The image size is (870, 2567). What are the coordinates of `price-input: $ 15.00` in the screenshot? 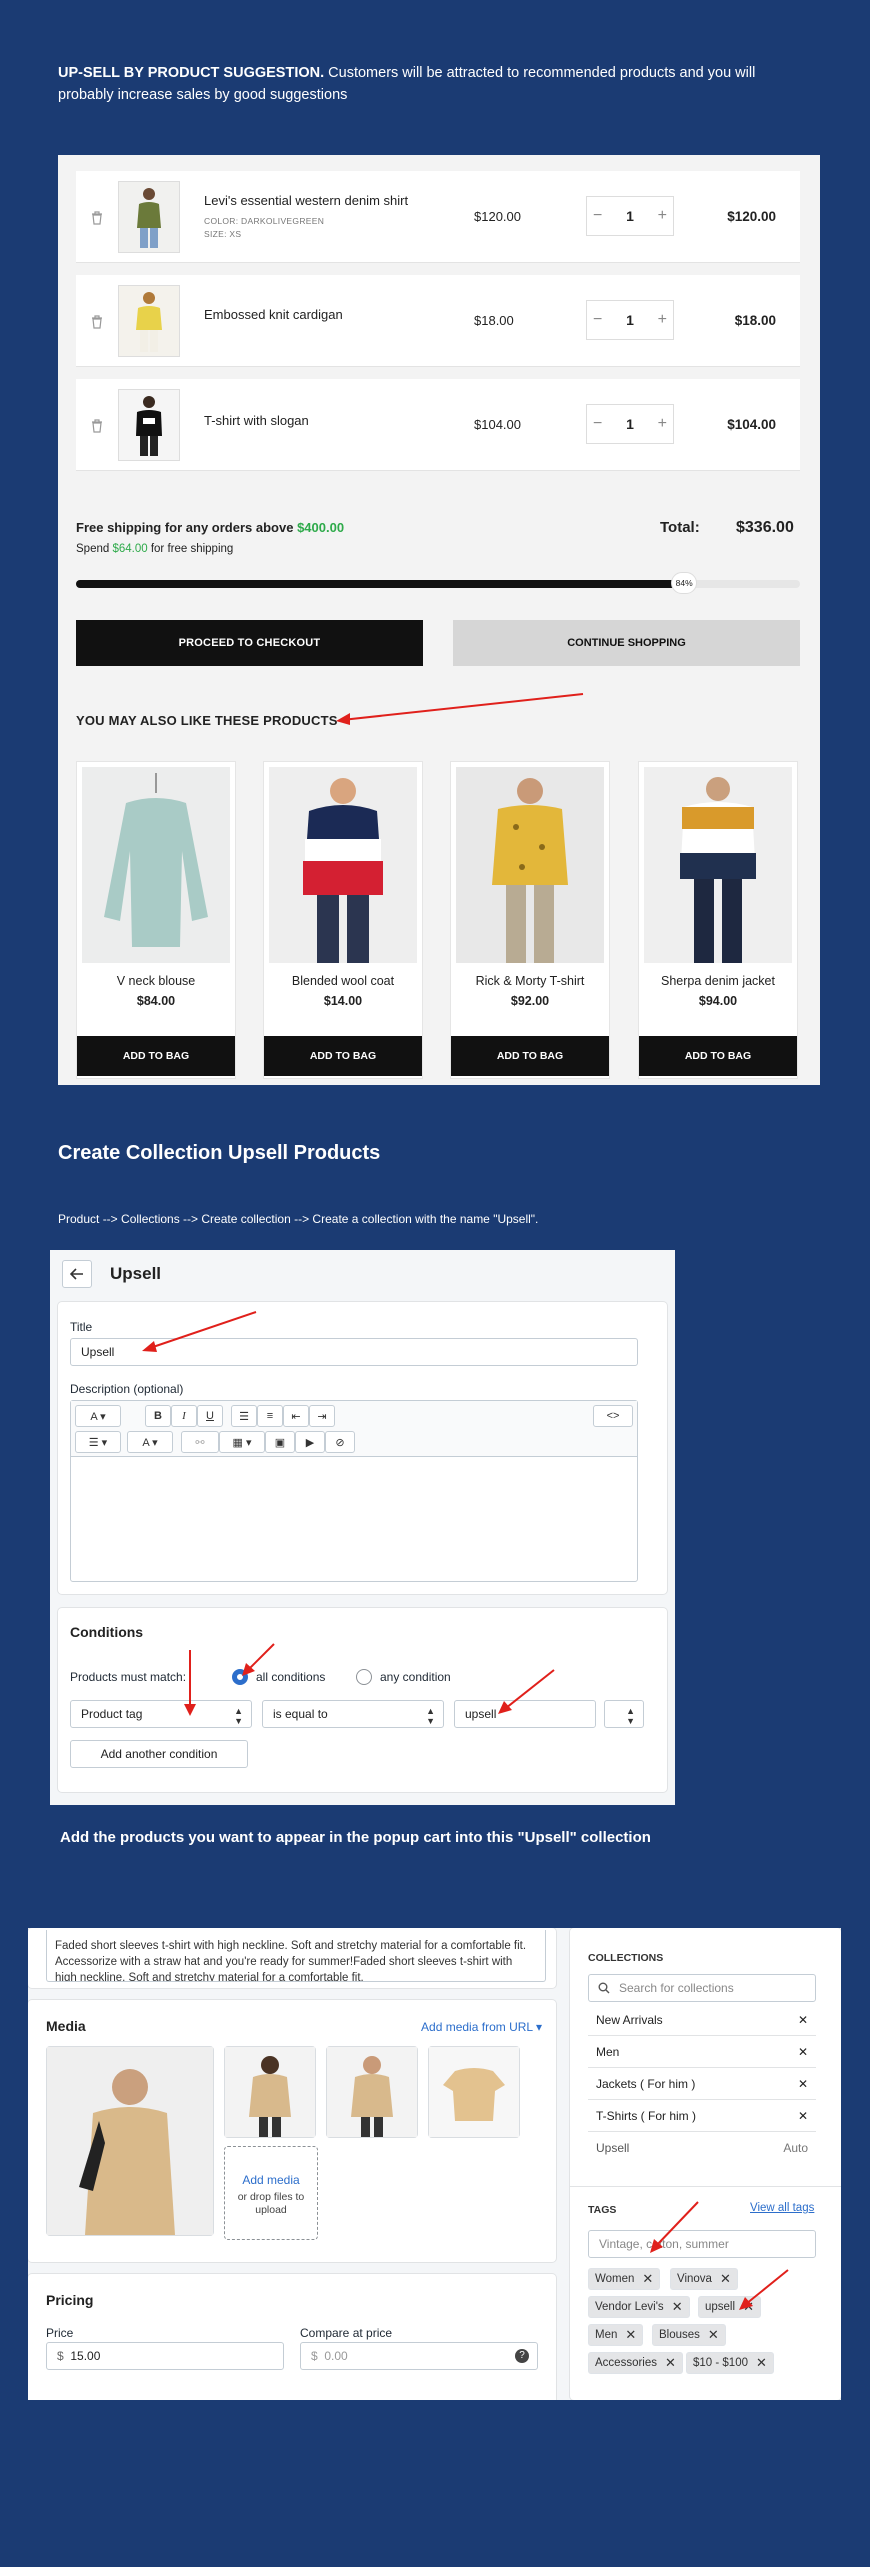 It's located at (165, 2356).